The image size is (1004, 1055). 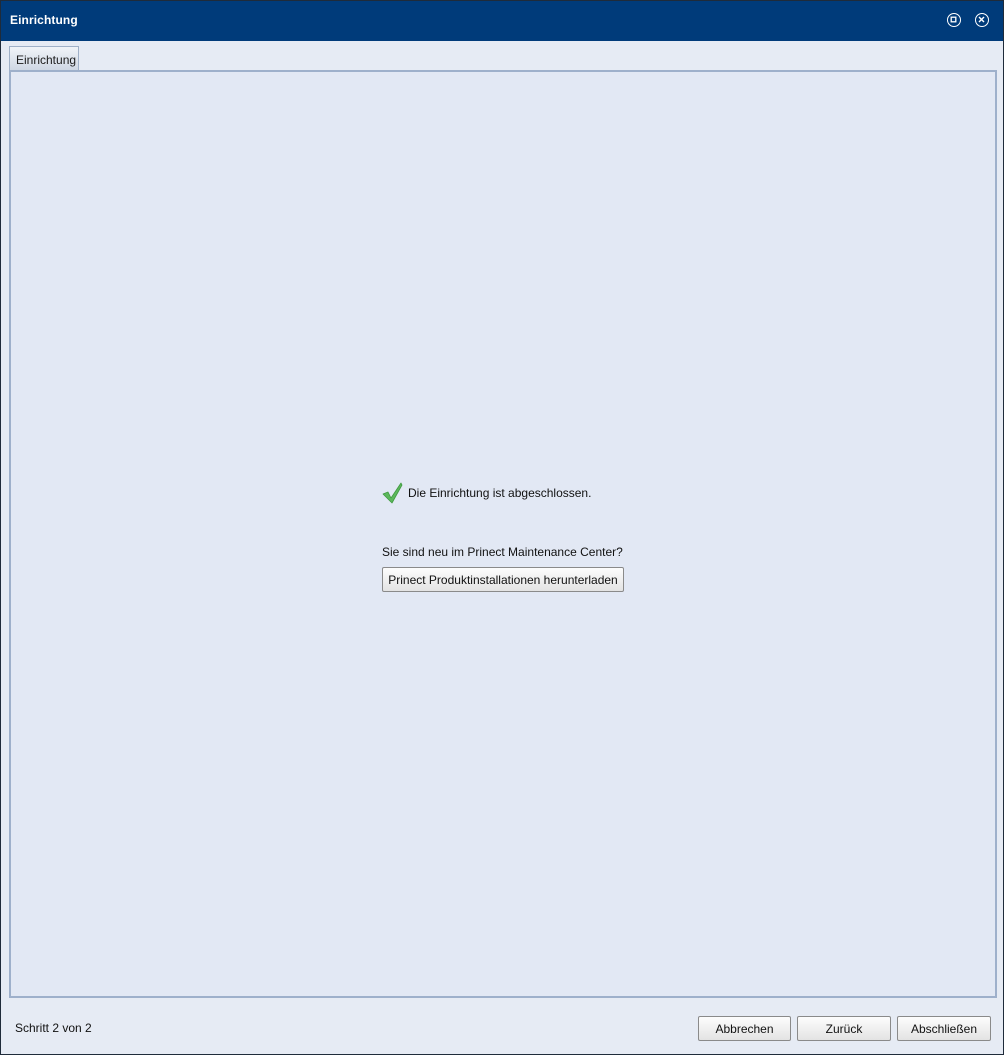 I want to click on cancel-button: Abbrechen, so click(x=744, y=1028).